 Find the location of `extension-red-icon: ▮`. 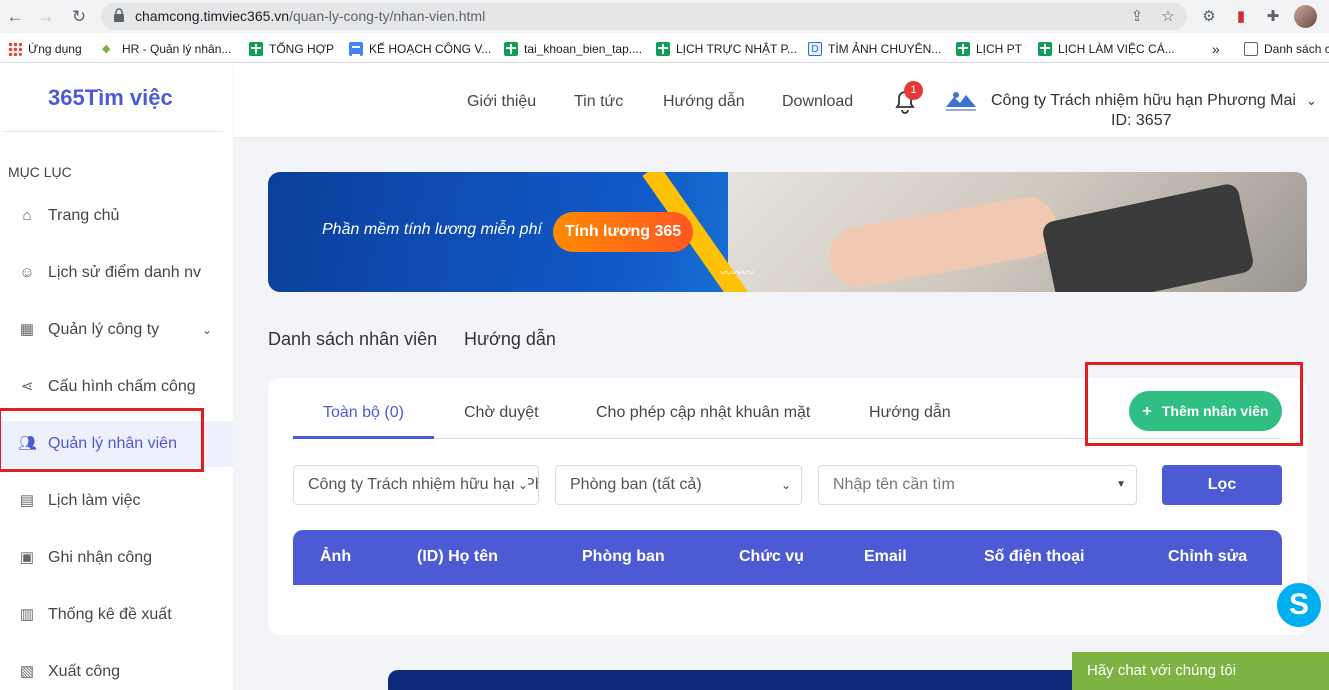

extension-red-icon: ▮ is located at coordinates (1241, 17).